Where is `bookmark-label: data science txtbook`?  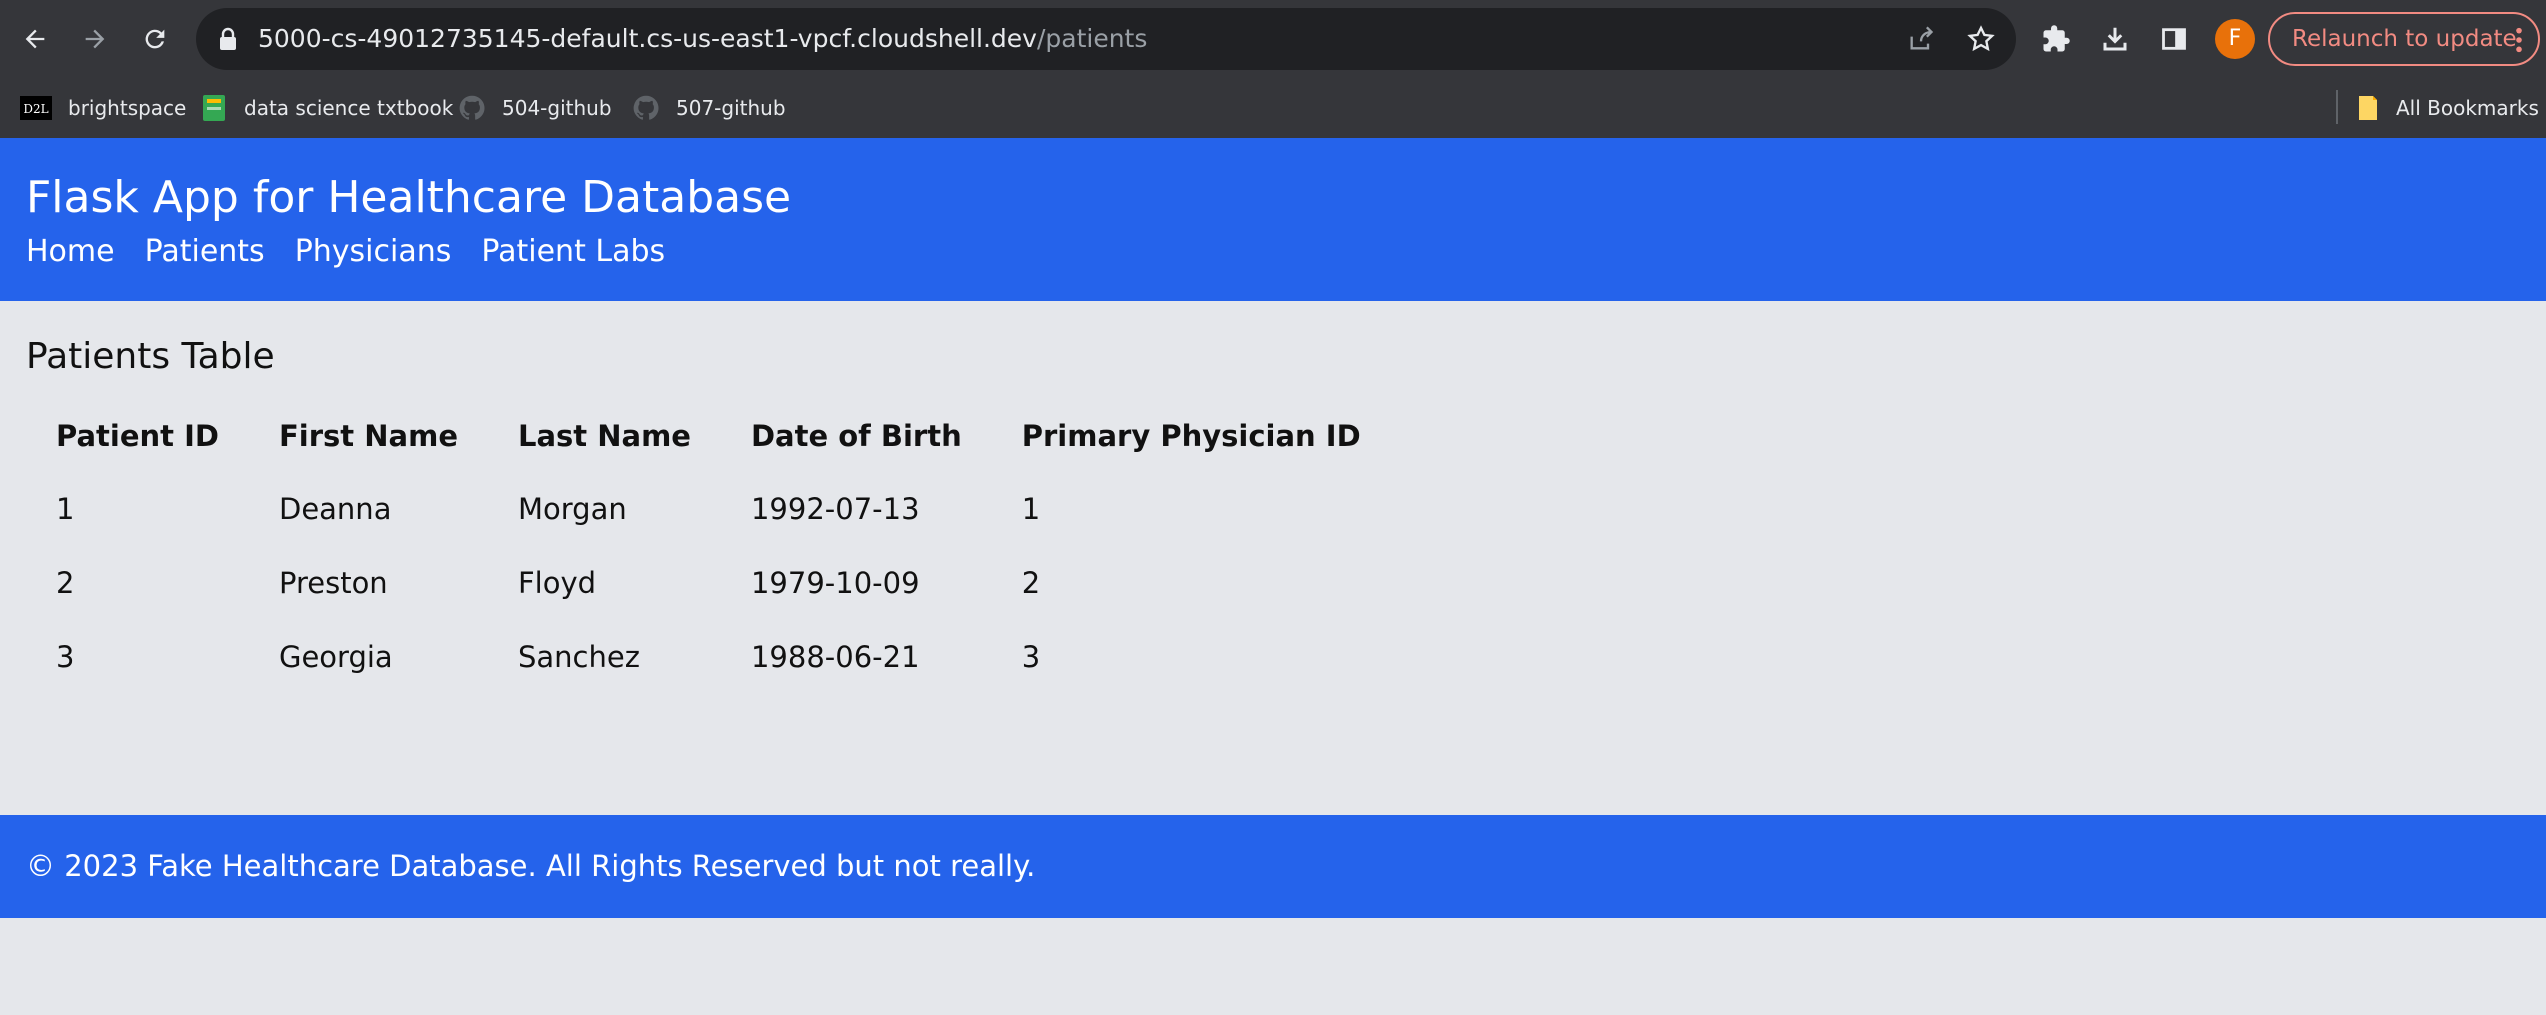
bookmark-label: data science txtbook is located at coordinates (349, 108).